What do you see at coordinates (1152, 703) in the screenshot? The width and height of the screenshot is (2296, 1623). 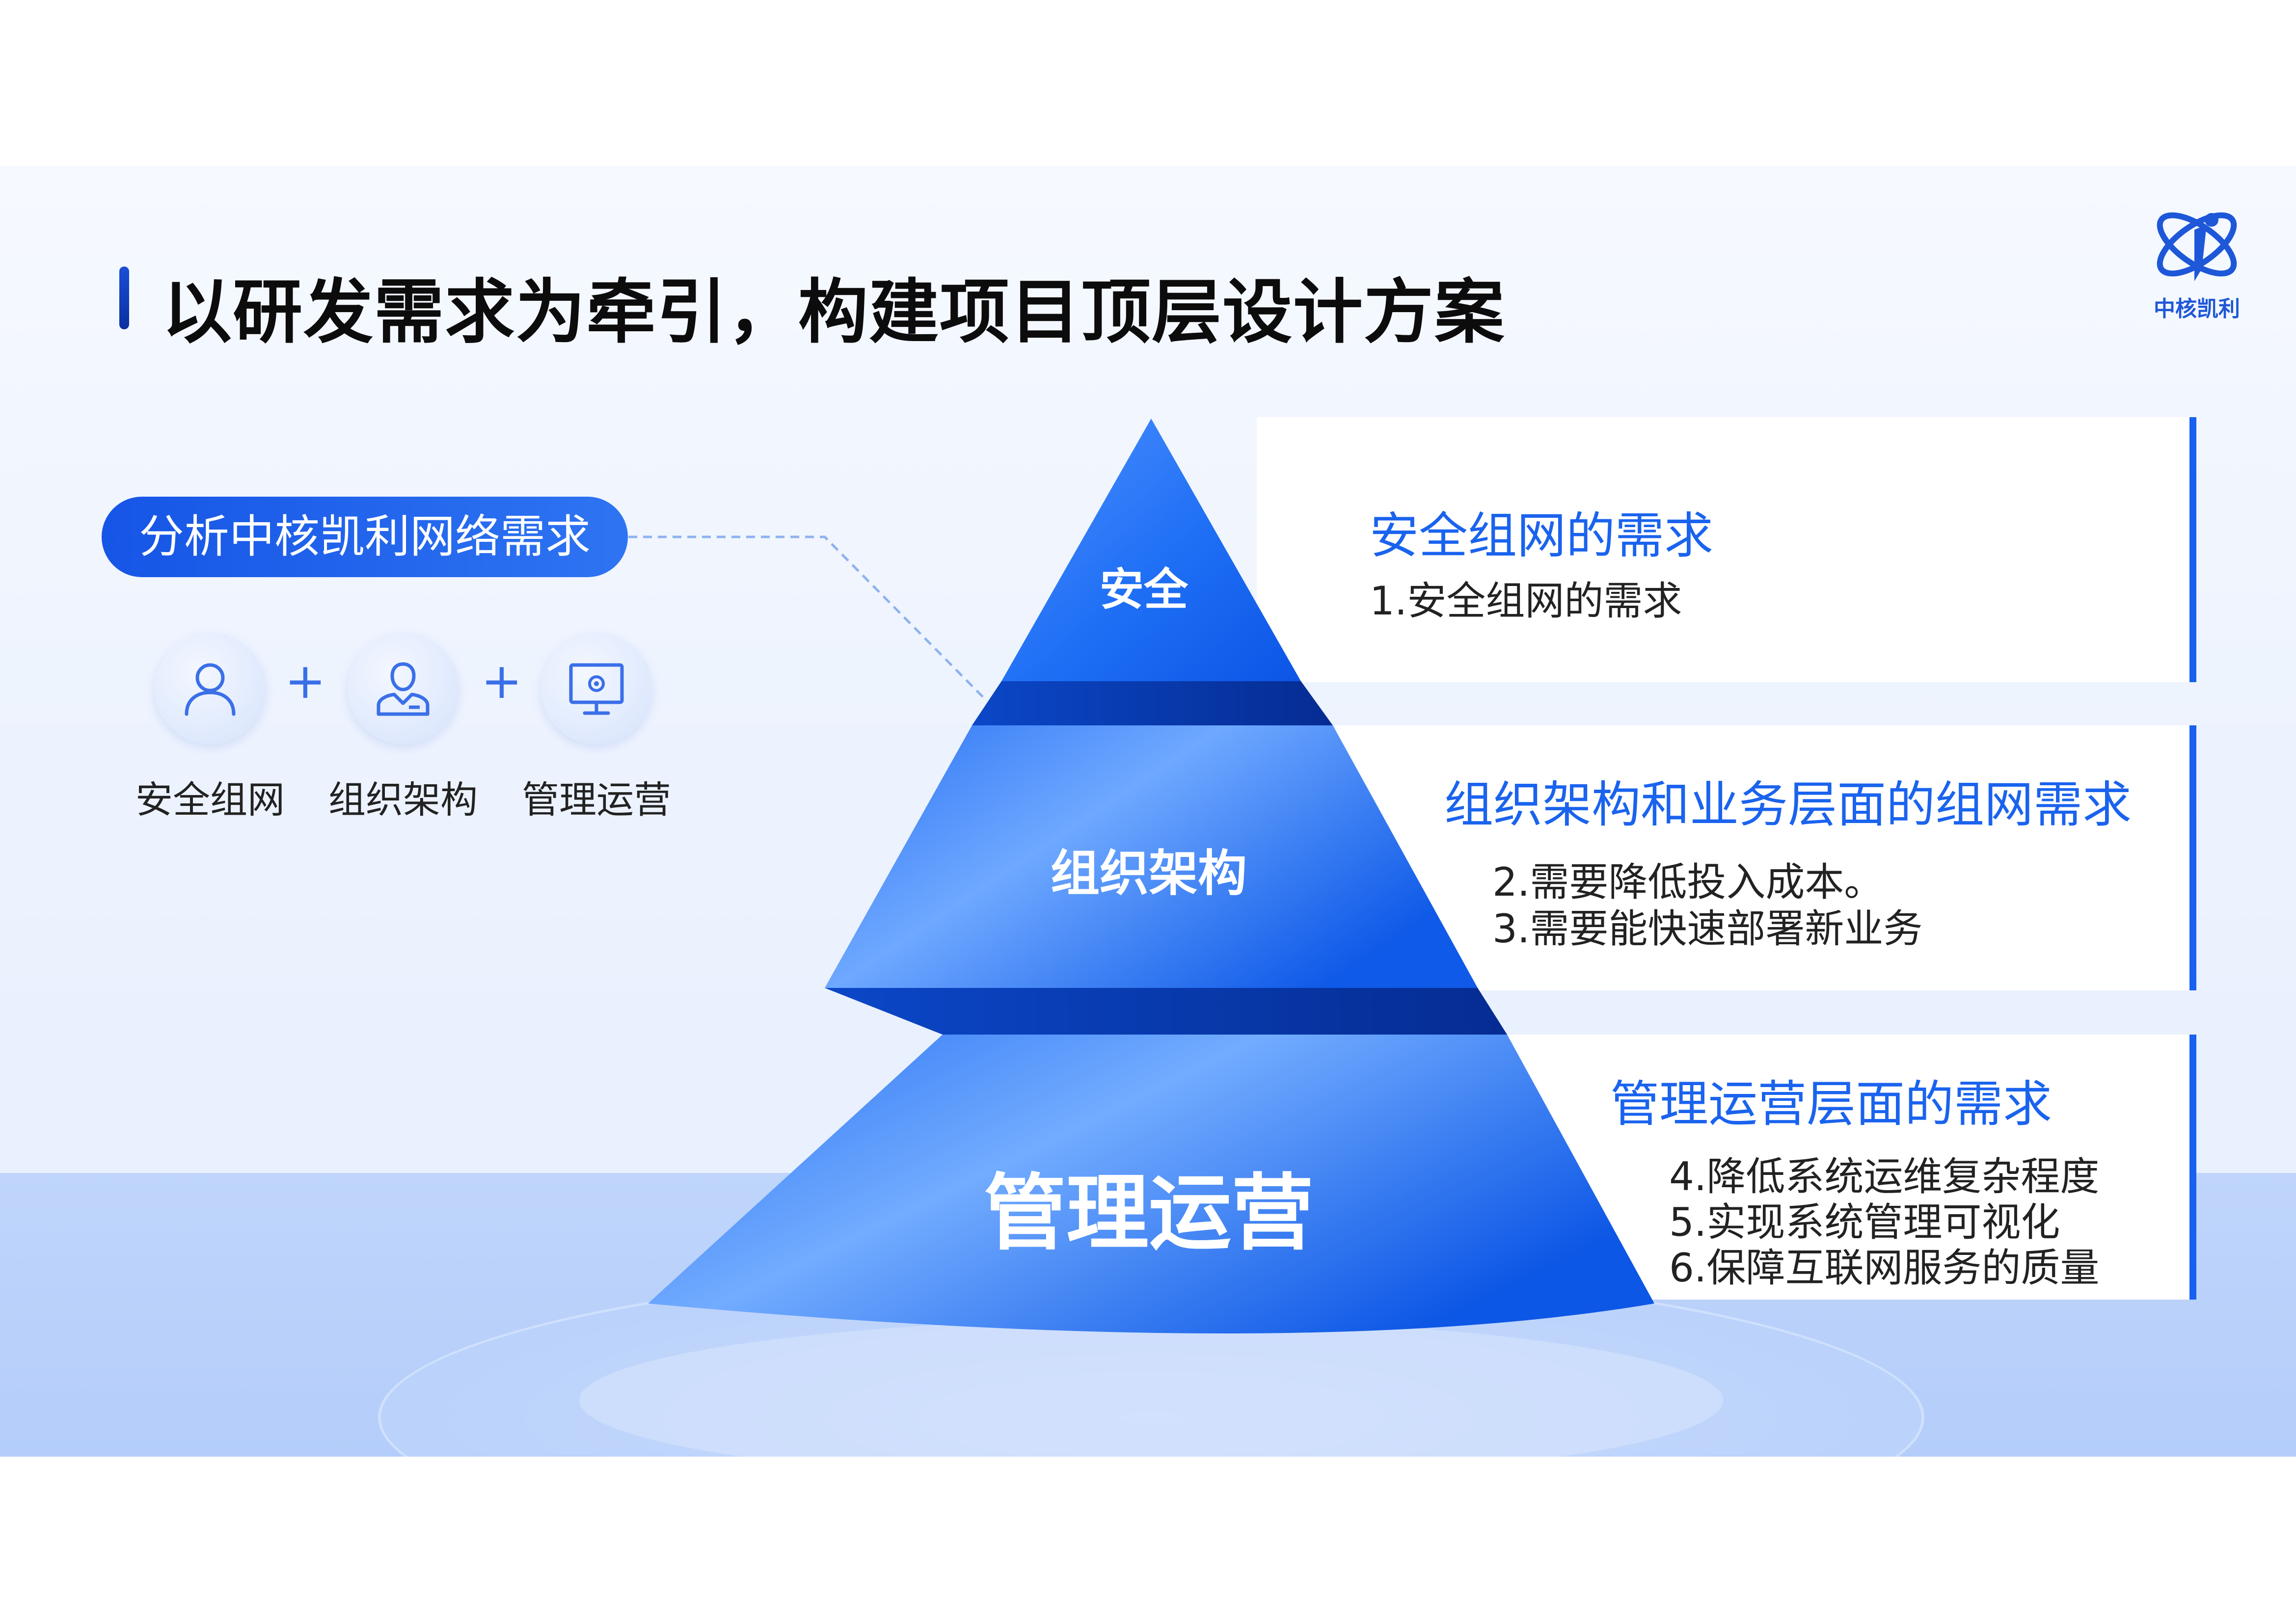 I see `tier-ledge-top` at bounding box center [1152, 703].